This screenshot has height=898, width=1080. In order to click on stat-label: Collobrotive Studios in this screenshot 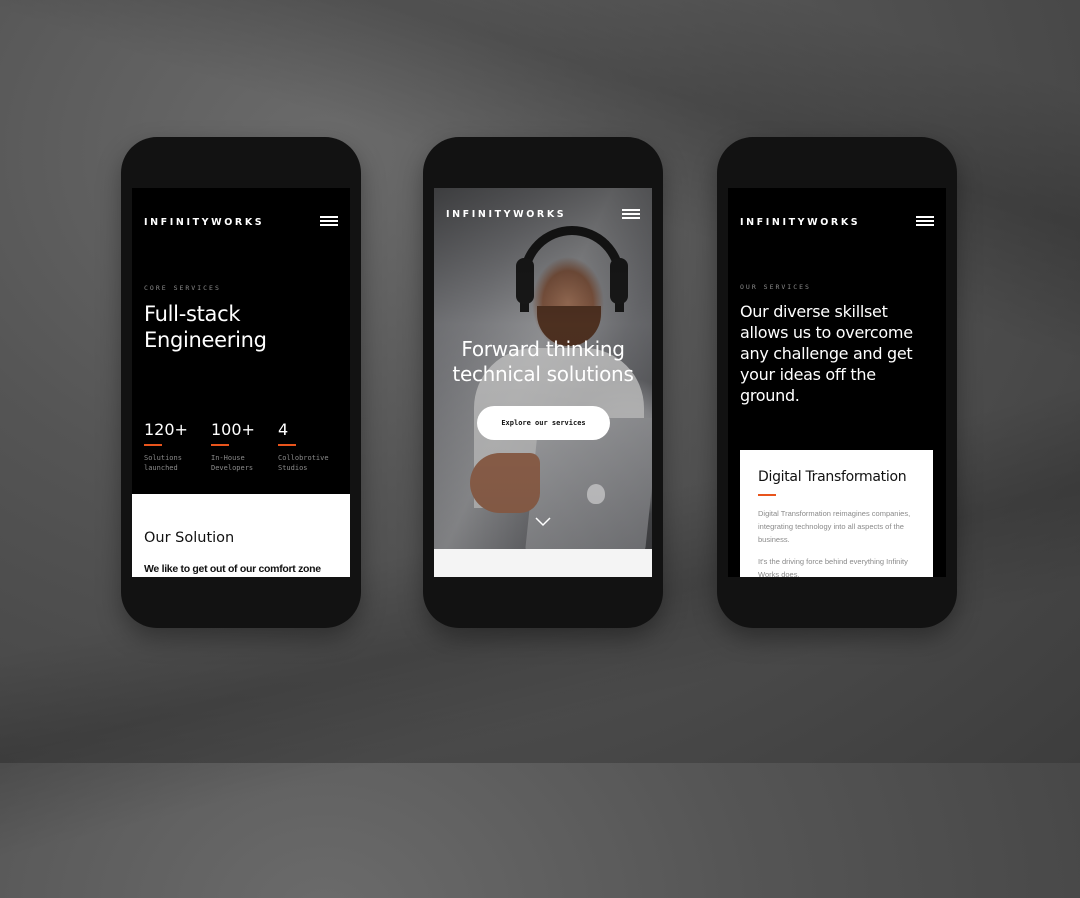, I will do `click(303, 463)`.